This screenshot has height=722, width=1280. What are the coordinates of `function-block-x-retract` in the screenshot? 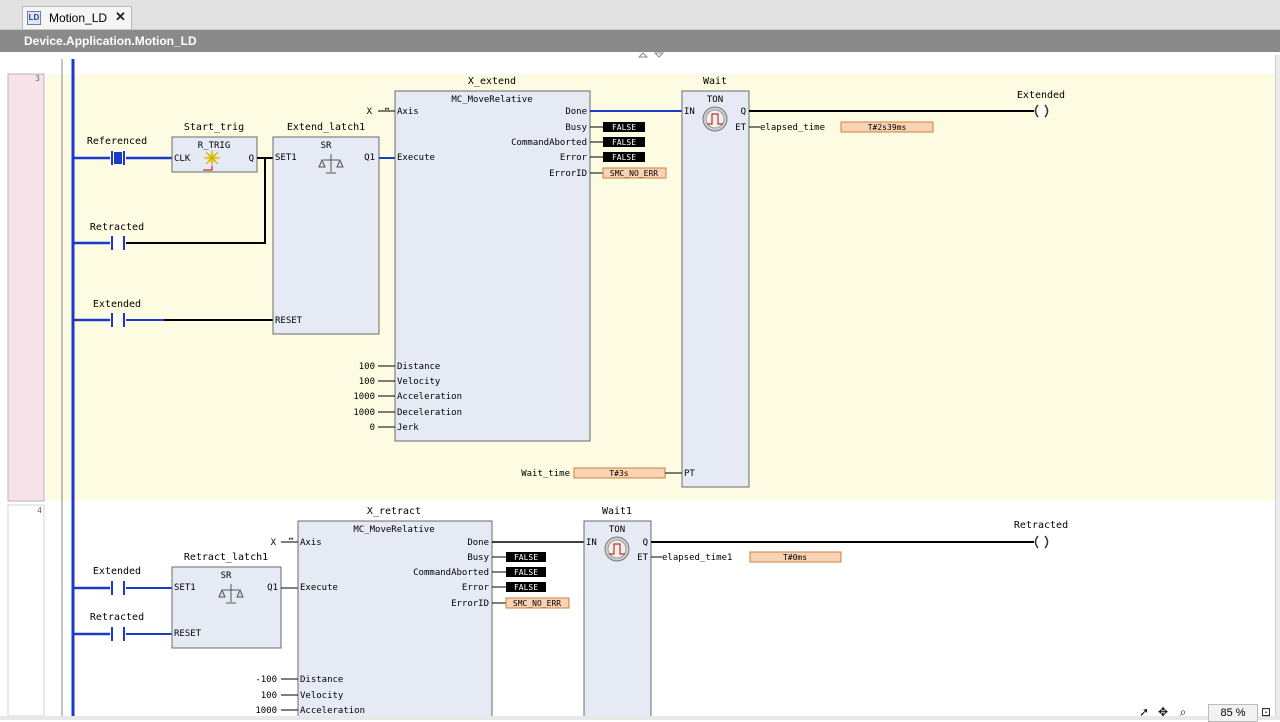 It's located at (395, 618).